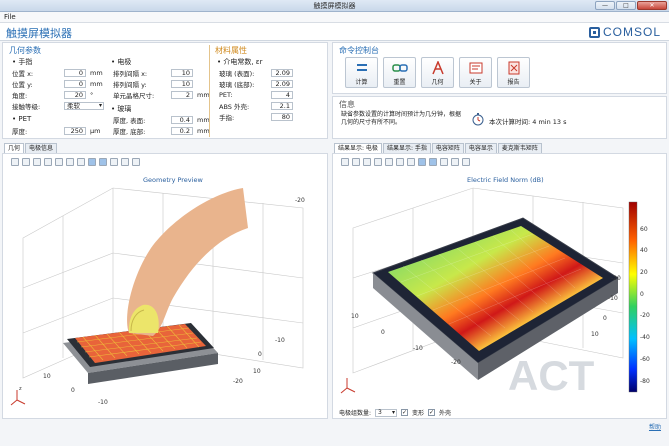  I want to click on brand-logo: COMSOL, so click(624, 32).